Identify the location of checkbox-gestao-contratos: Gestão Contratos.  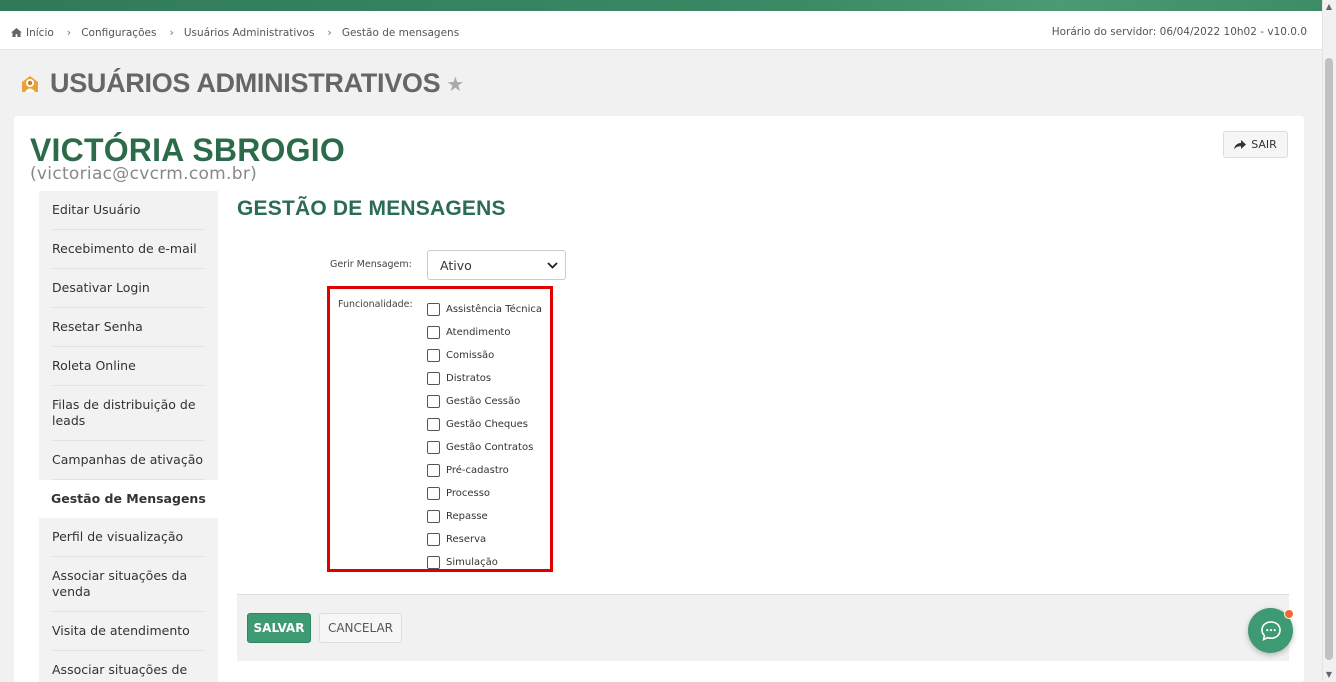
(484, 447).